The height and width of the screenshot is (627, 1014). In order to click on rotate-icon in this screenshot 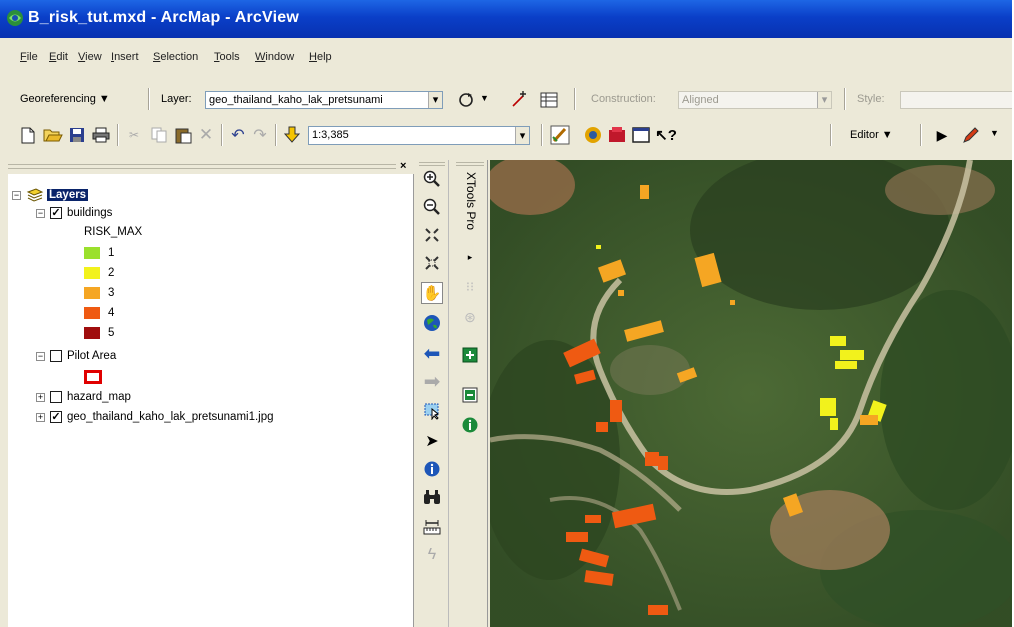, I will do `click(466, 100)`.